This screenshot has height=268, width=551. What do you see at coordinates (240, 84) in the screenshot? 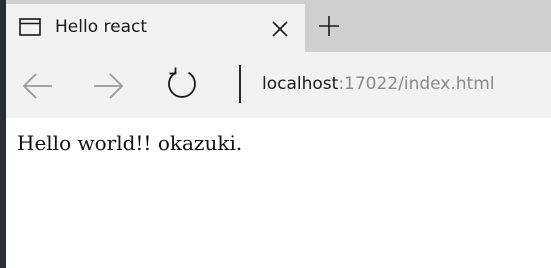
I see `toolbar-divider` at bounding box center [240, 84].